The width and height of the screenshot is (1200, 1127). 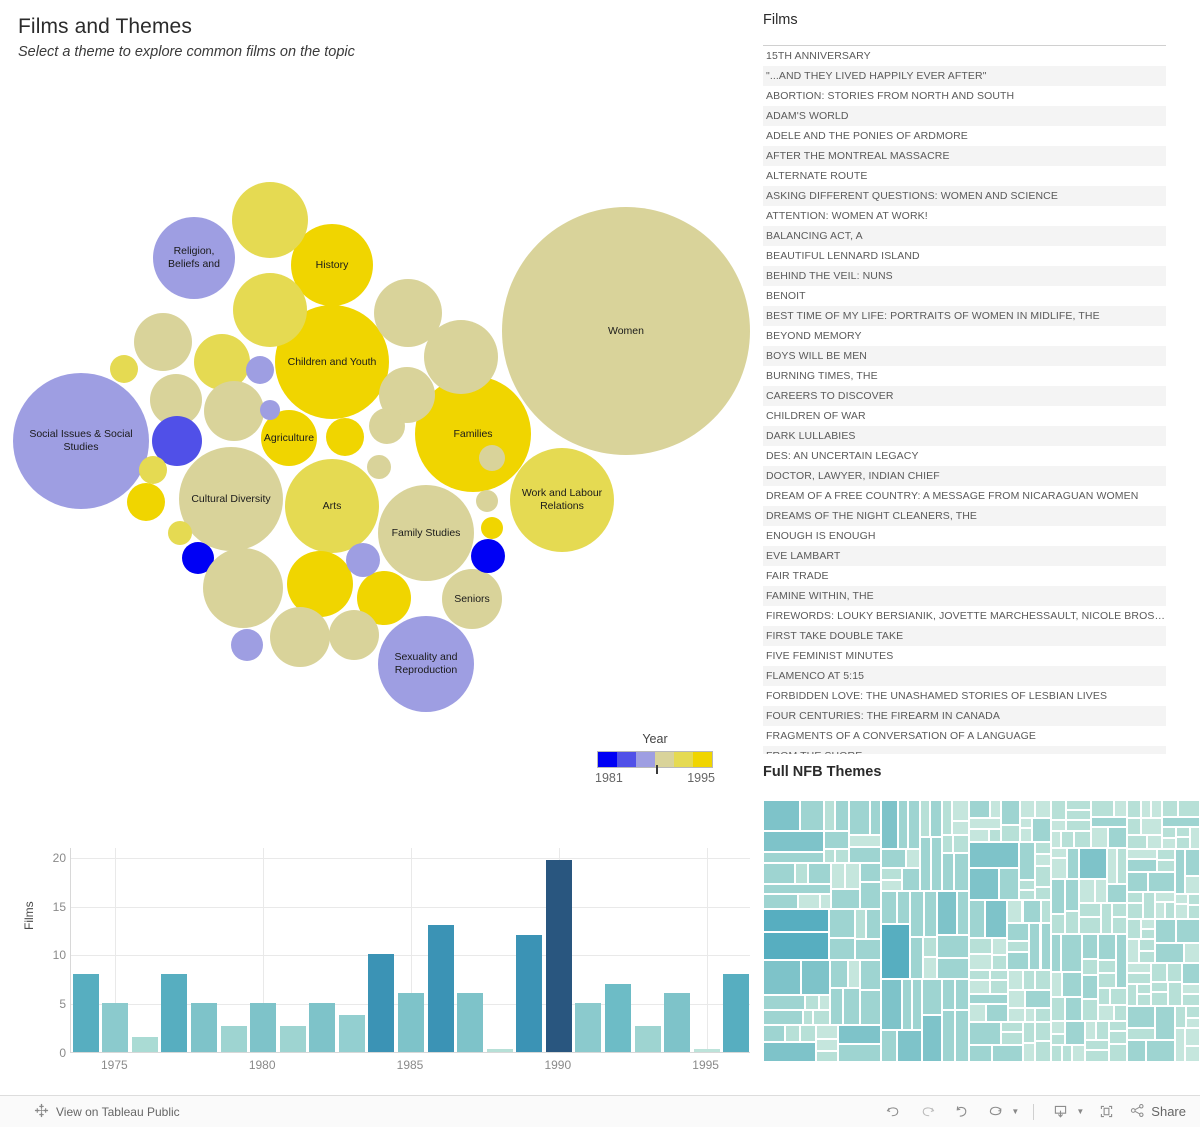 What do you see at coordinates (964, 476) in the screenshot?
I see `film-list-item: DOCTOR, LAWYER, INDIAN CHIEF` at bounding box center [964, 476].